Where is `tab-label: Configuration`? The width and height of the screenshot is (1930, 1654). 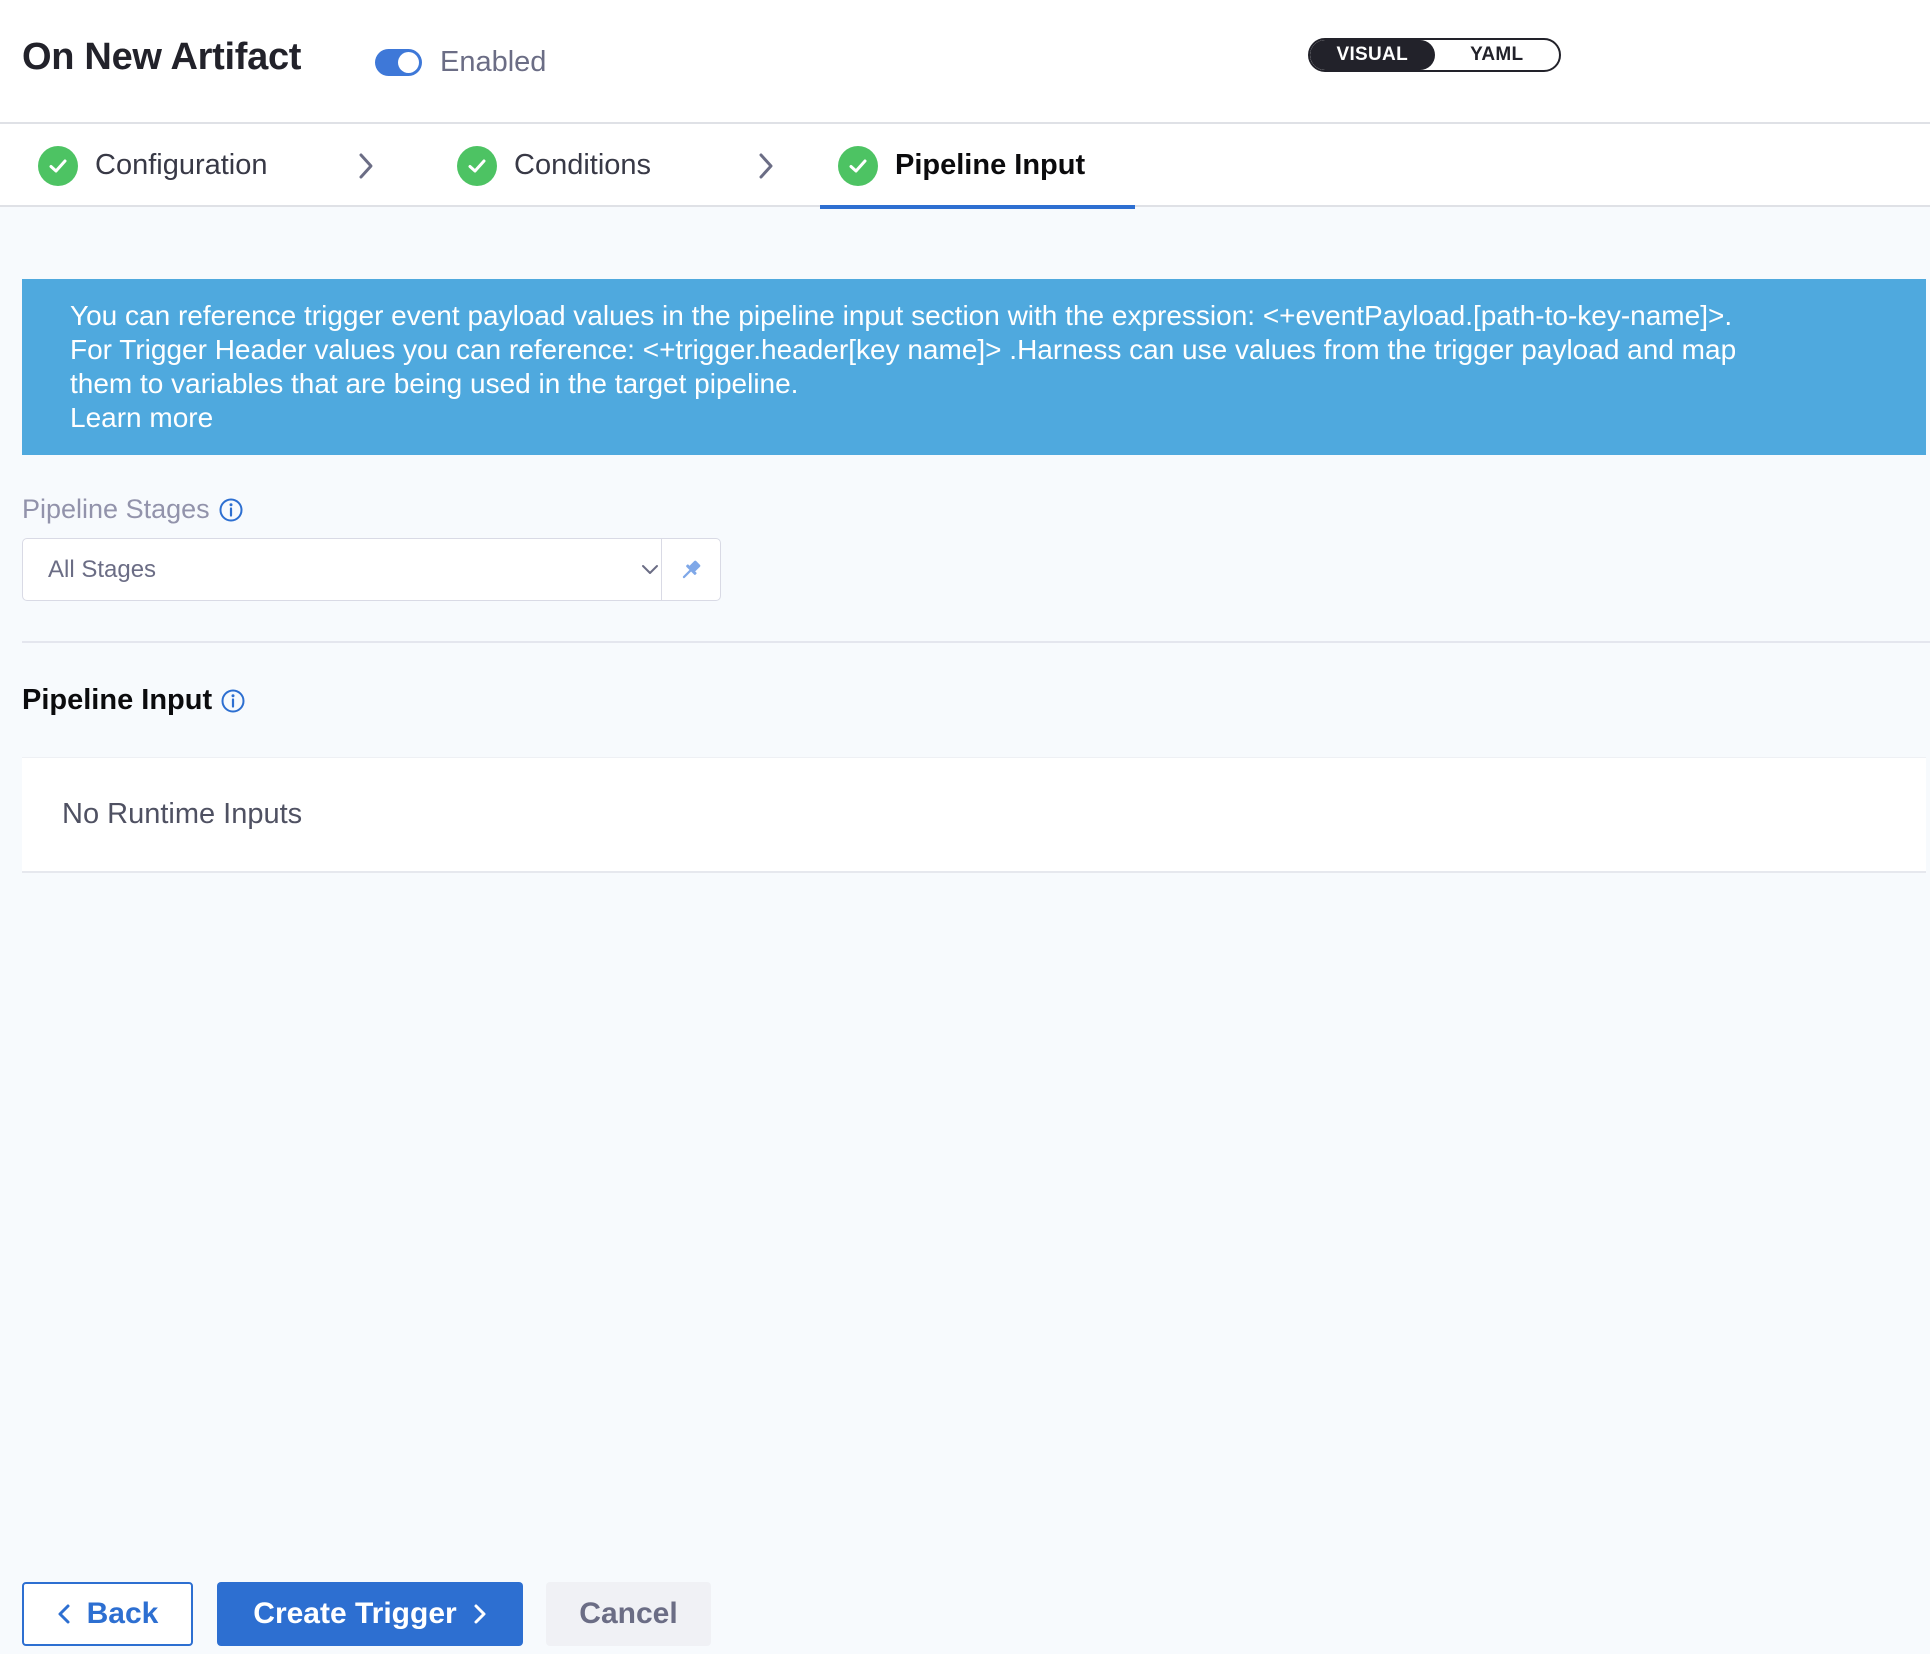 tab-label: Configuration is located at coordinates (181, 165).